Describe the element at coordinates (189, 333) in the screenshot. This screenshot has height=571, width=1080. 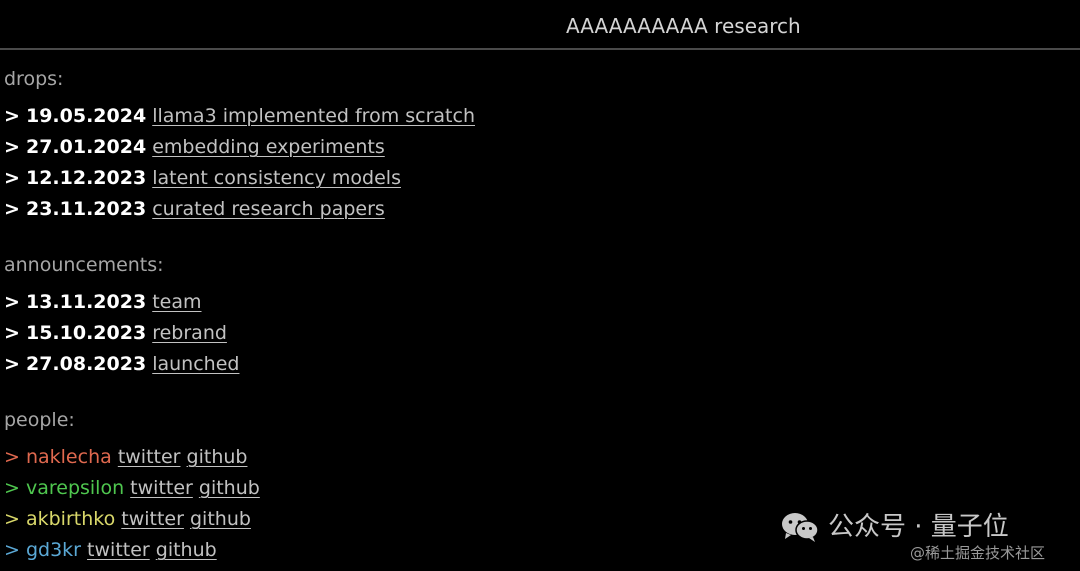
I see `announcement-link: rebrand` at that location.